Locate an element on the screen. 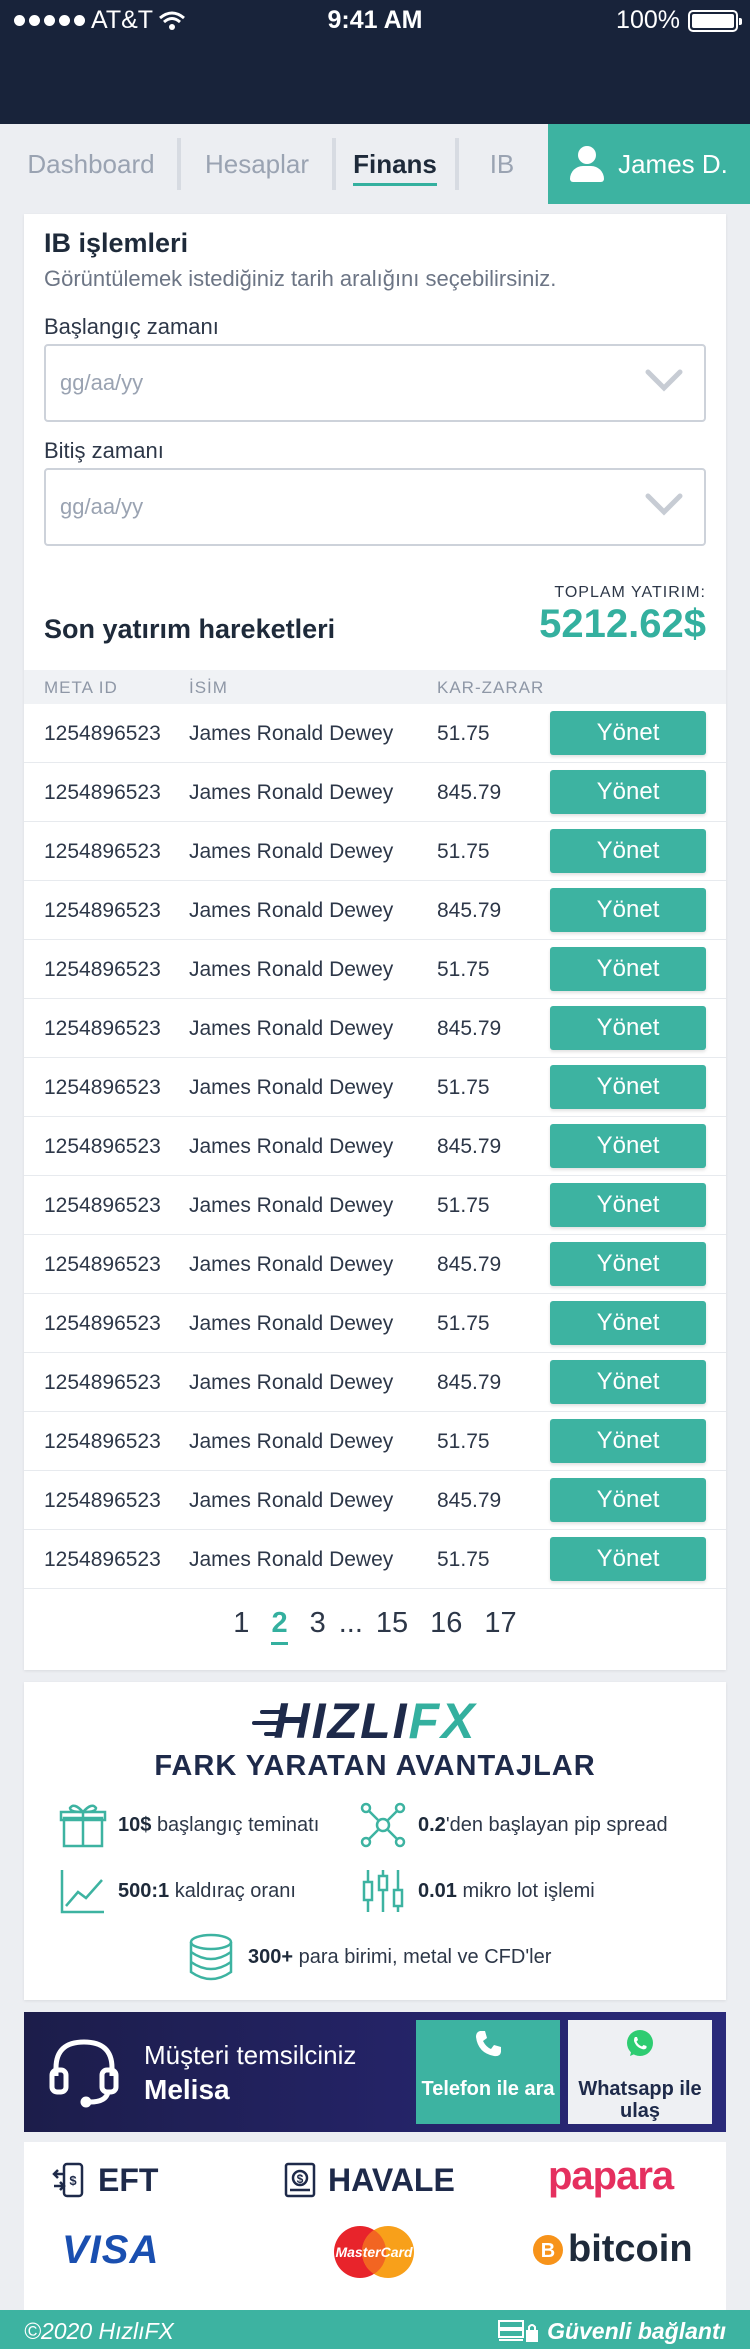 The width and height of the screenshot is (750, 2349). advantages-title: FARK YARATAN AVANTAJLAR is located at coordinates (375, 1766).